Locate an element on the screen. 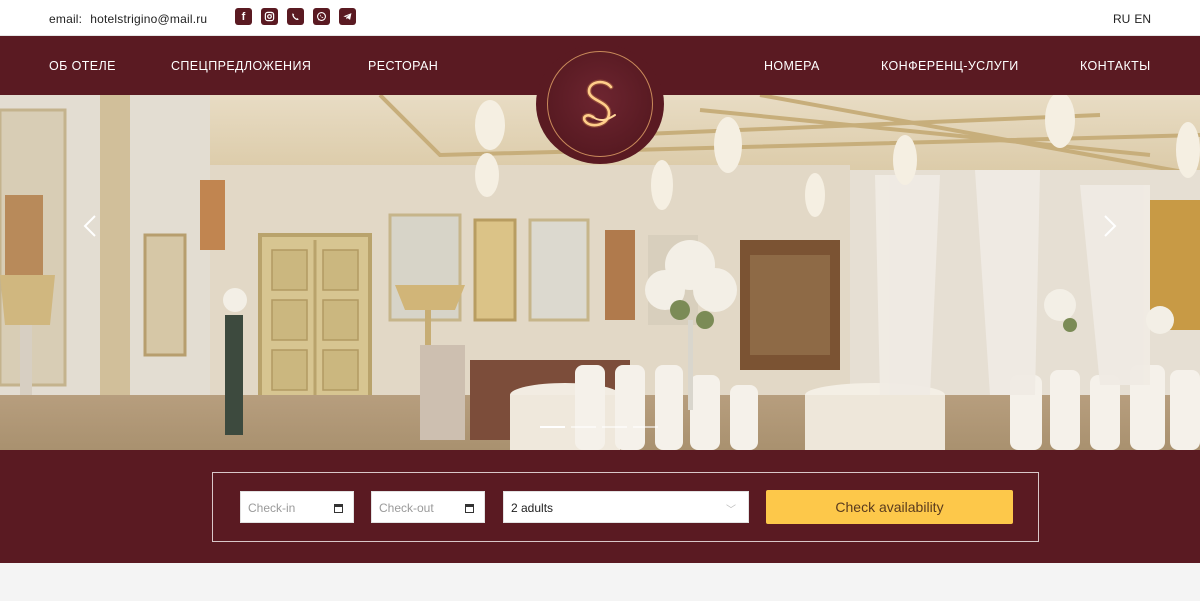 The image size is (1200, 601). social-links: f is located at coordinates (295, 16).